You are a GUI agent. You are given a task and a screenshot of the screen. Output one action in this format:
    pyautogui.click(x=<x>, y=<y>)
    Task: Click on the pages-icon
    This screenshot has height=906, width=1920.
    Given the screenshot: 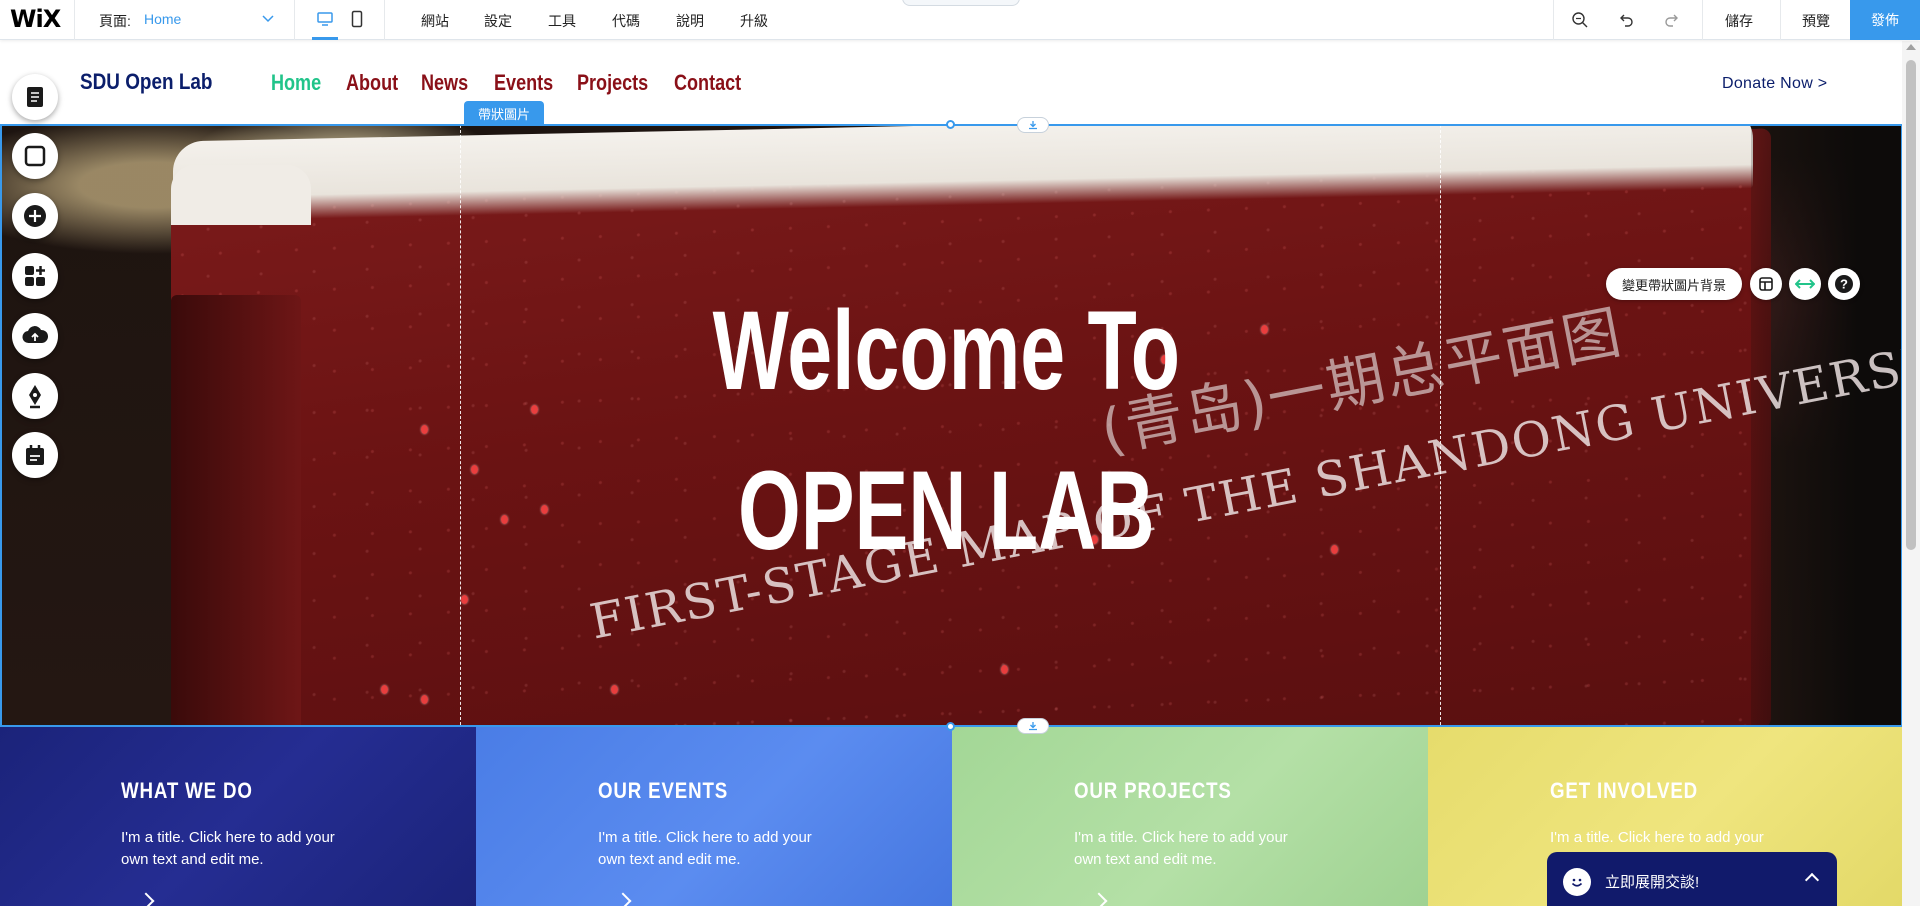 What is the action you would take?
    pyautogui.click(x=35, y=97)
    